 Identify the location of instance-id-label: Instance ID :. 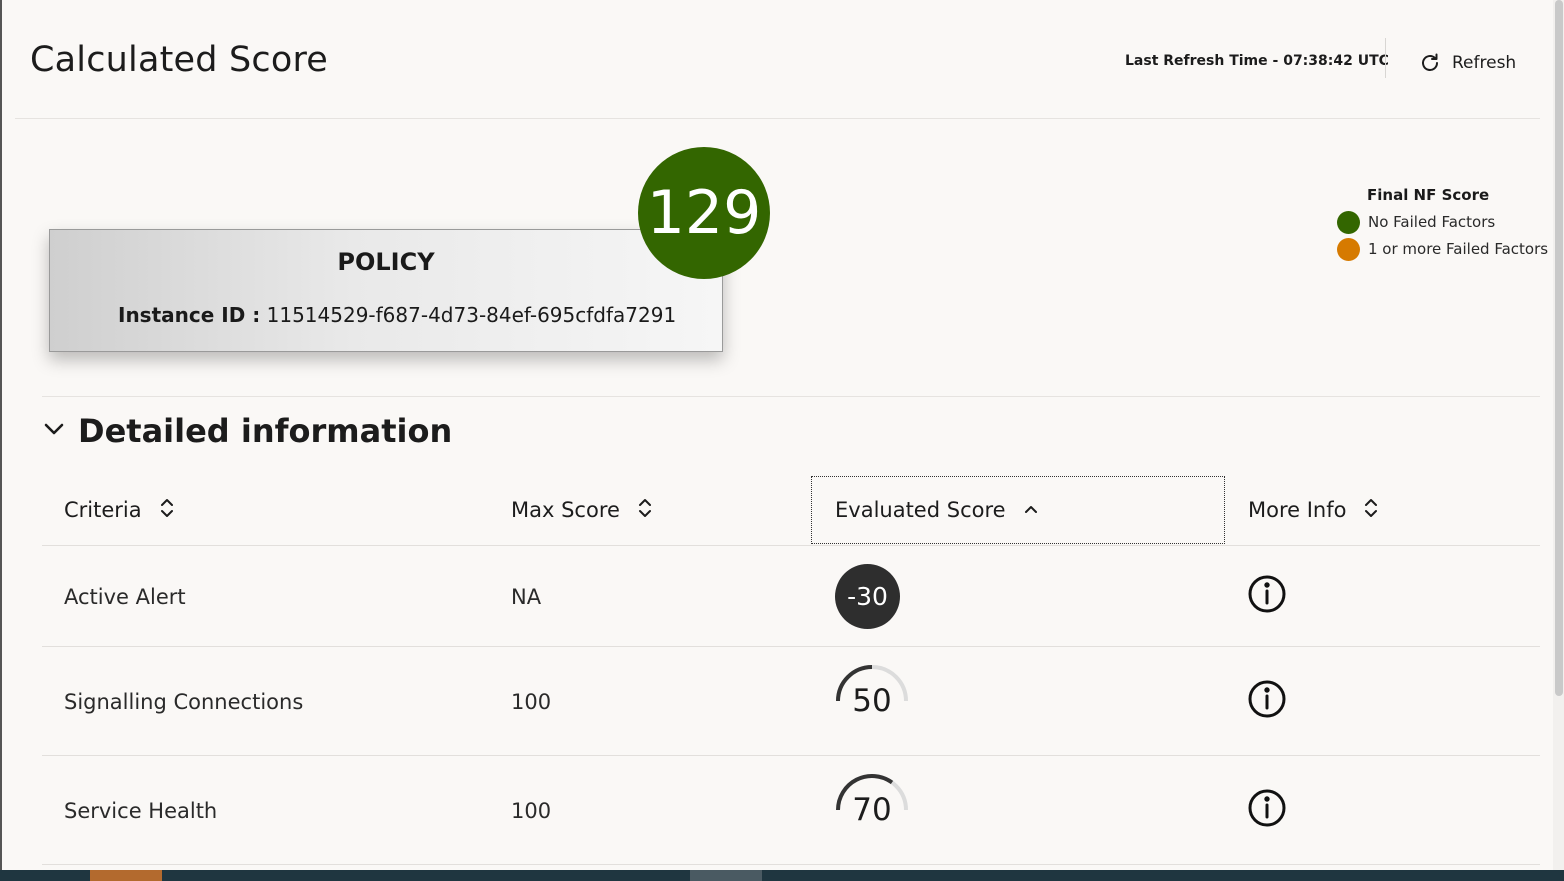
(189, 315).